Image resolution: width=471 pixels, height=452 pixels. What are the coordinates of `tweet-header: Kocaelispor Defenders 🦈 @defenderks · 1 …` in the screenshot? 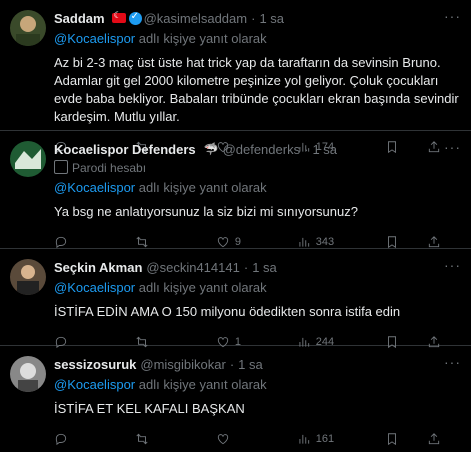 It's located at (257, 149).